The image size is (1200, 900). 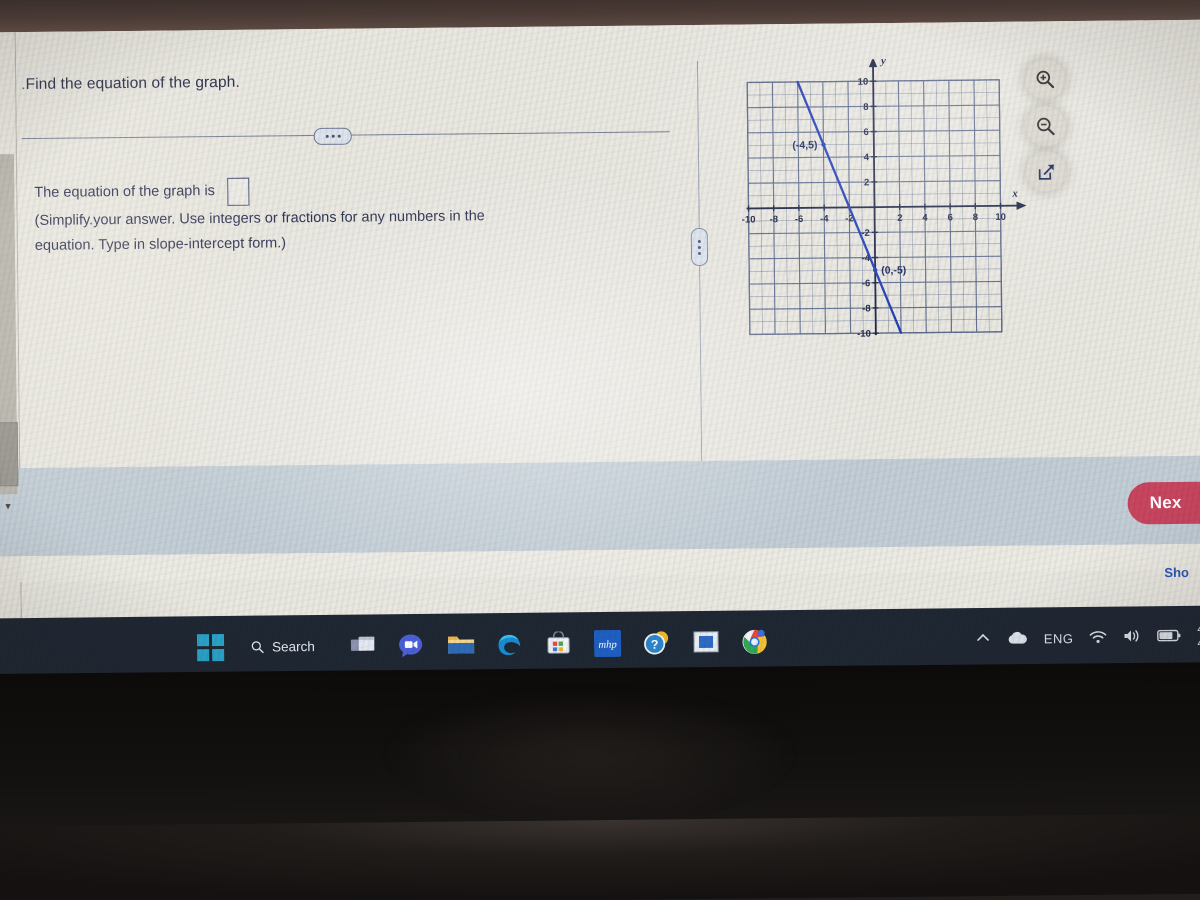 I want to click on volume-button, so click(x=1132, y=637).